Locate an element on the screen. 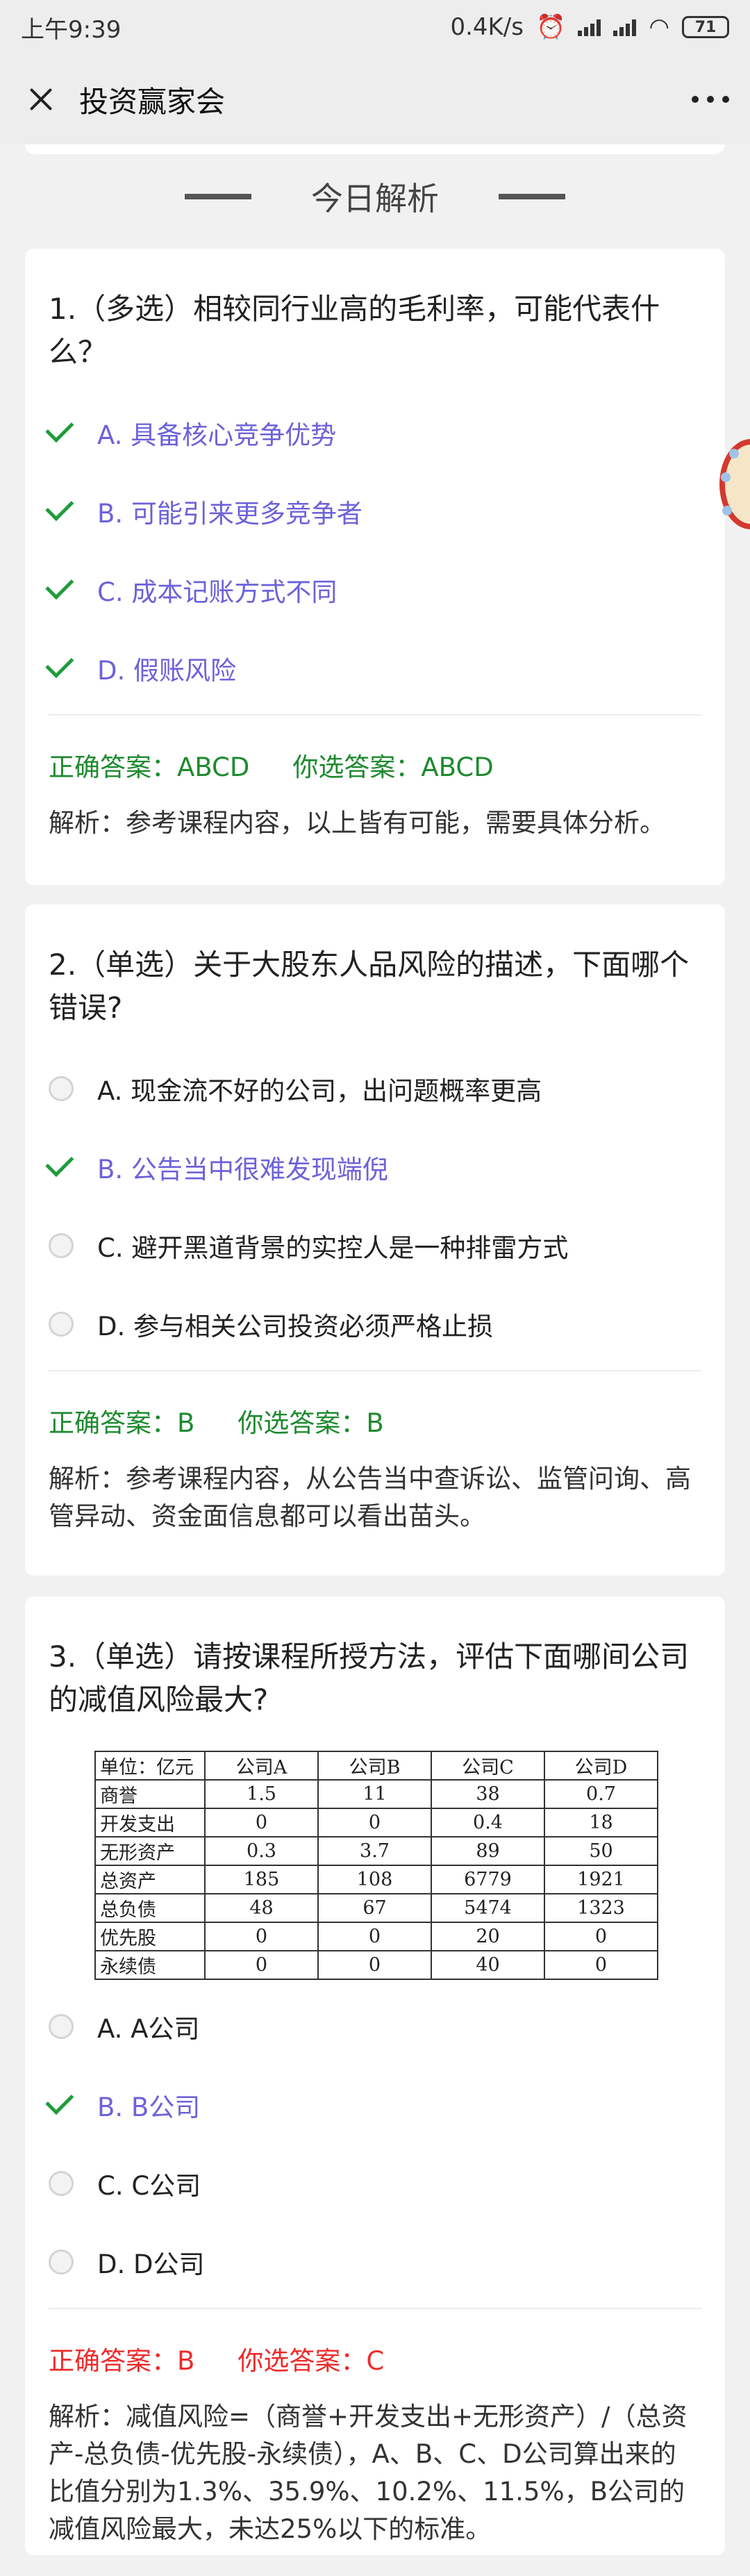 The image size is (750, 2576). answer-row: 正确答案：B 你选答案：C is located at coordinates (375, 2358).